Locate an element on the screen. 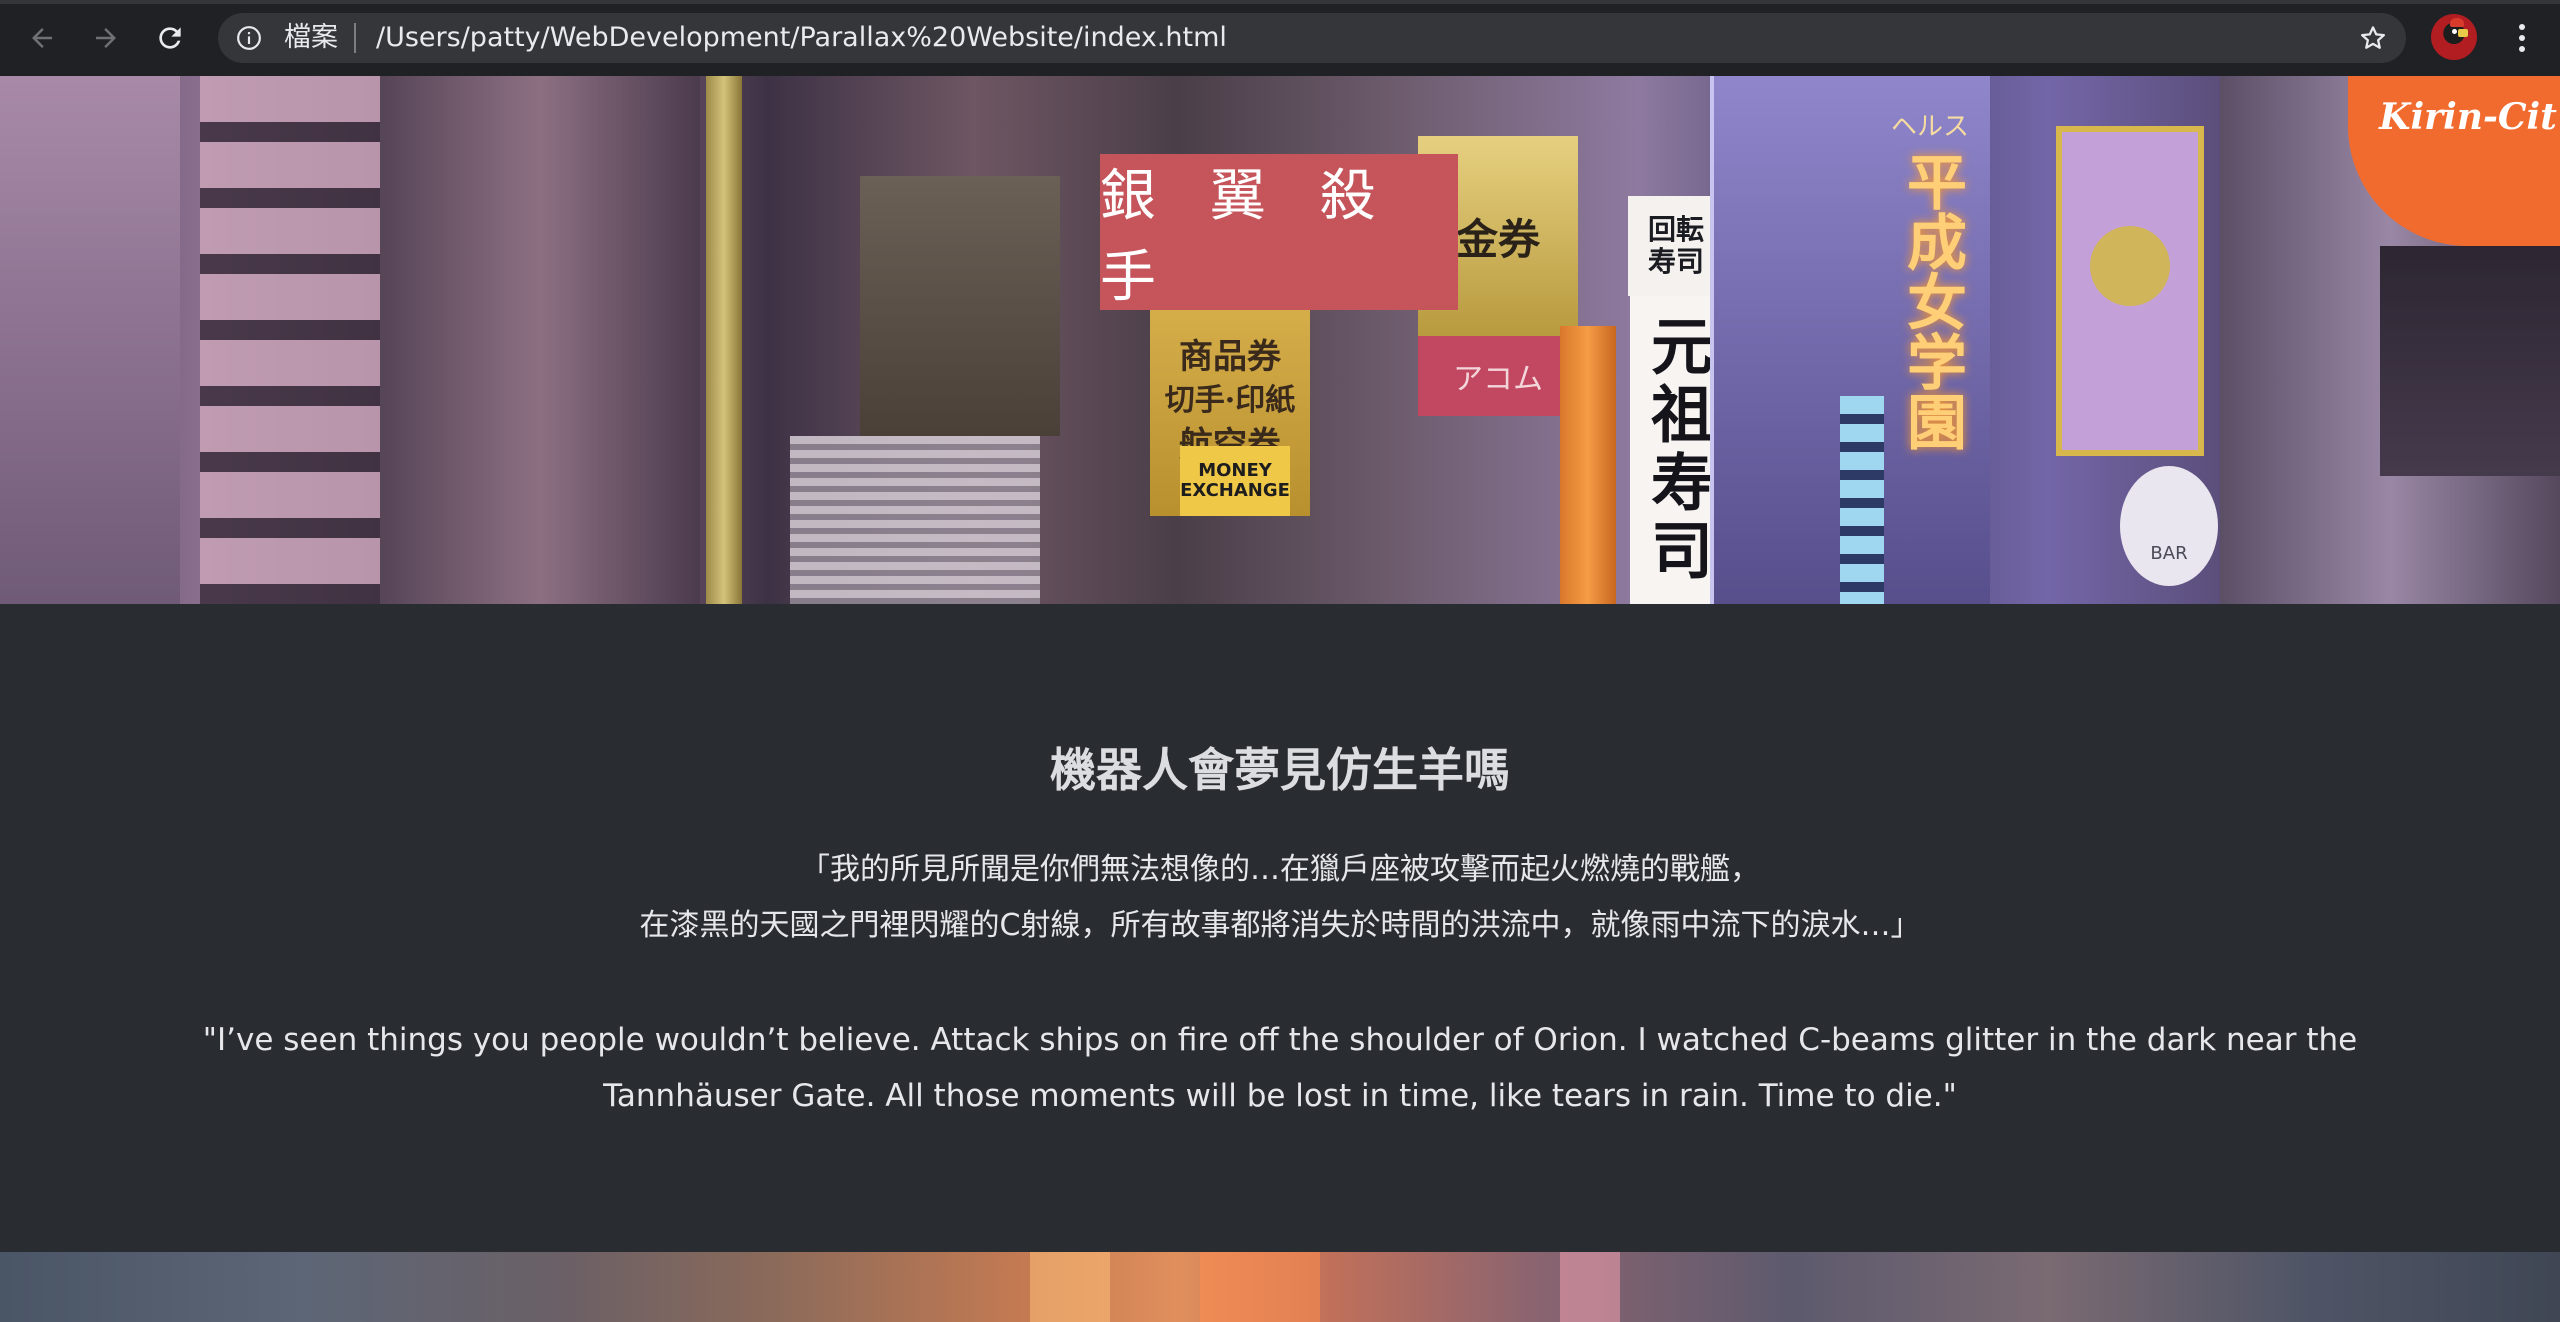 Image resolution: width=2560 pixels, height=1322 pixels. heisei-sign: 平成女学園 is located at coordinates (1932, 301).